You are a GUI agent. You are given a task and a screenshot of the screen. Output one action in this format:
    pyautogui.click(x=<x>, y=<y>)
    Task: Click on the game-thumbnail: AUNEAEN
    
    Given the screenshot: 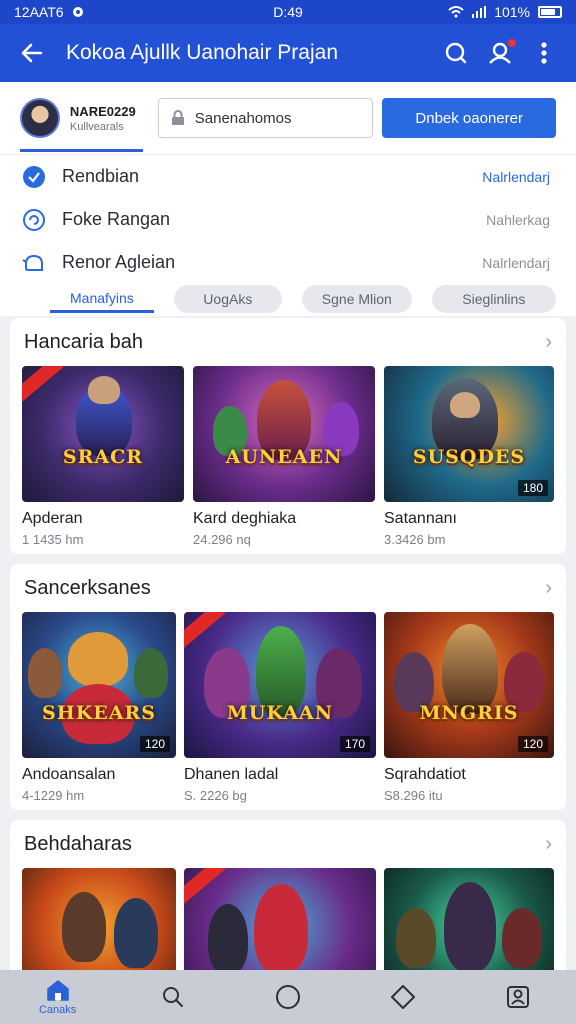 What is the action you would take?
    pyautogui.click(x=284, y=434)
    